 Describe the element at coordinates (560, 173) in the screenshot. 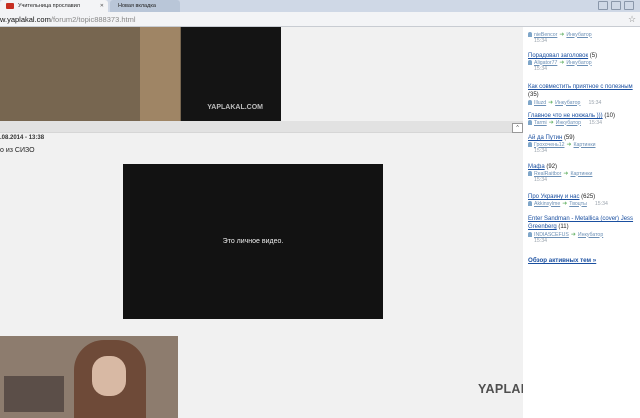

I see `list-item: Мафа (92) RealRaitbor ➜ Картинки 15:34` at that location.